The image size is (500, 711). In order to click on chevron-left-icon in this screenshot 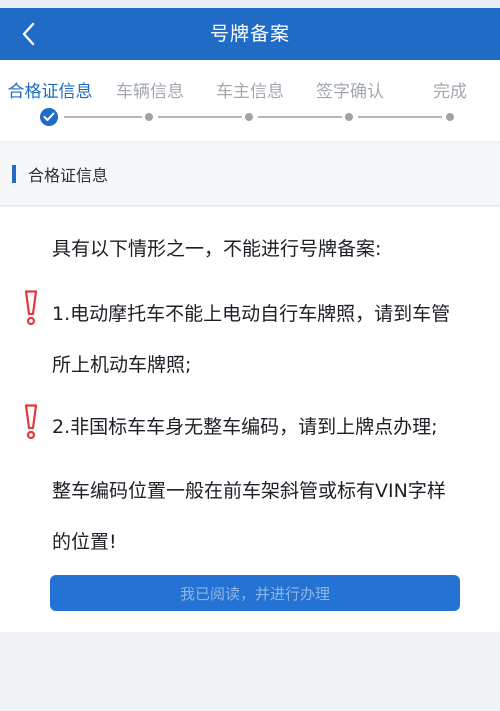, I will do `click(28, 34)`.